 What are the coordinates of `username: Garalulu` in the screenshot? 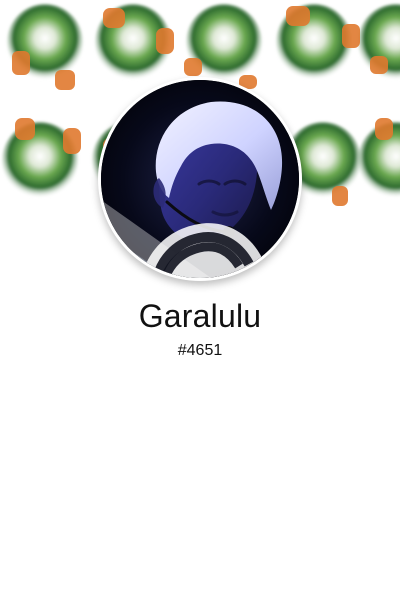 It's located at (200, 316).